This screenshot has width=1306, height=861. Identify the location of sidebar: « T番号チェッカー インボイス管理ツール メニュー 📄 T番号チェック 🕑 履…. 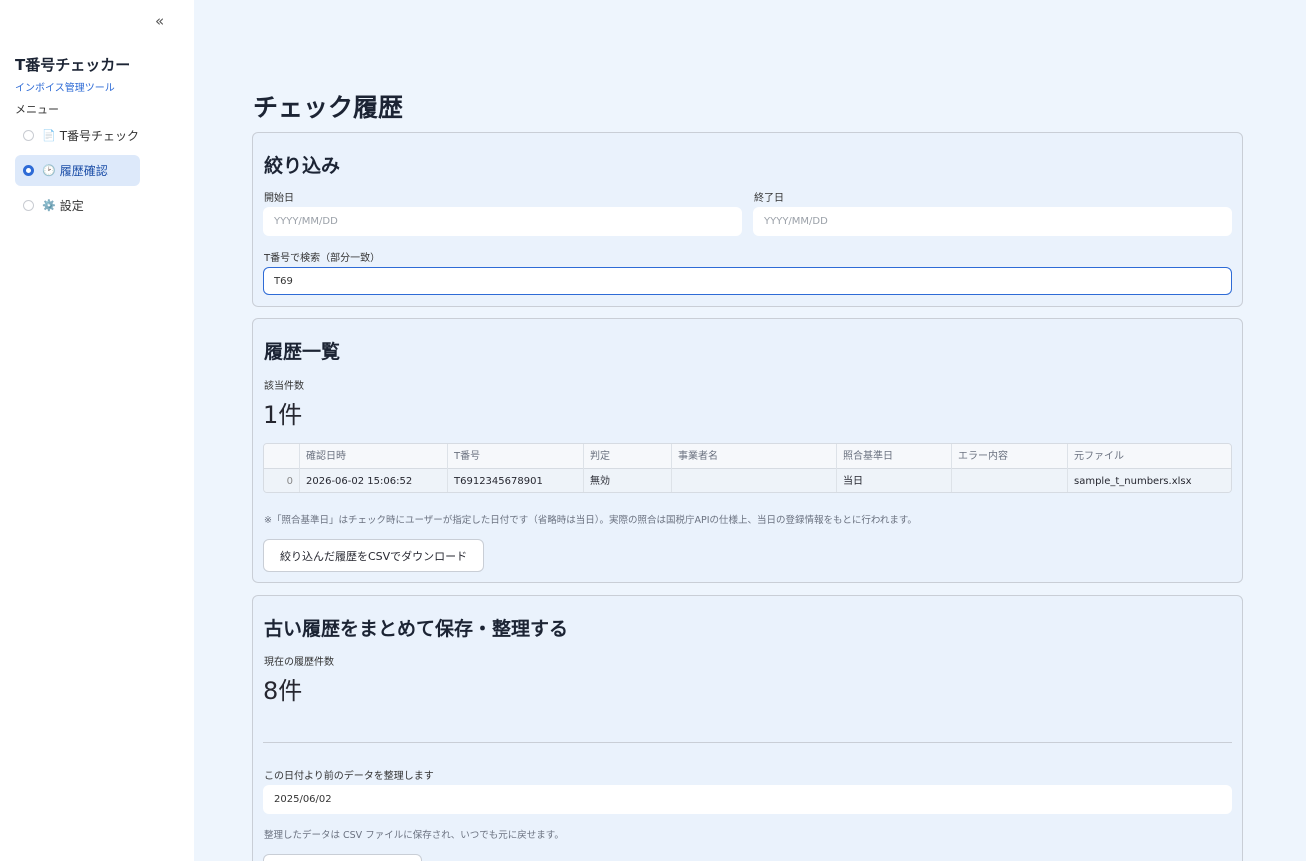
(97, 430).